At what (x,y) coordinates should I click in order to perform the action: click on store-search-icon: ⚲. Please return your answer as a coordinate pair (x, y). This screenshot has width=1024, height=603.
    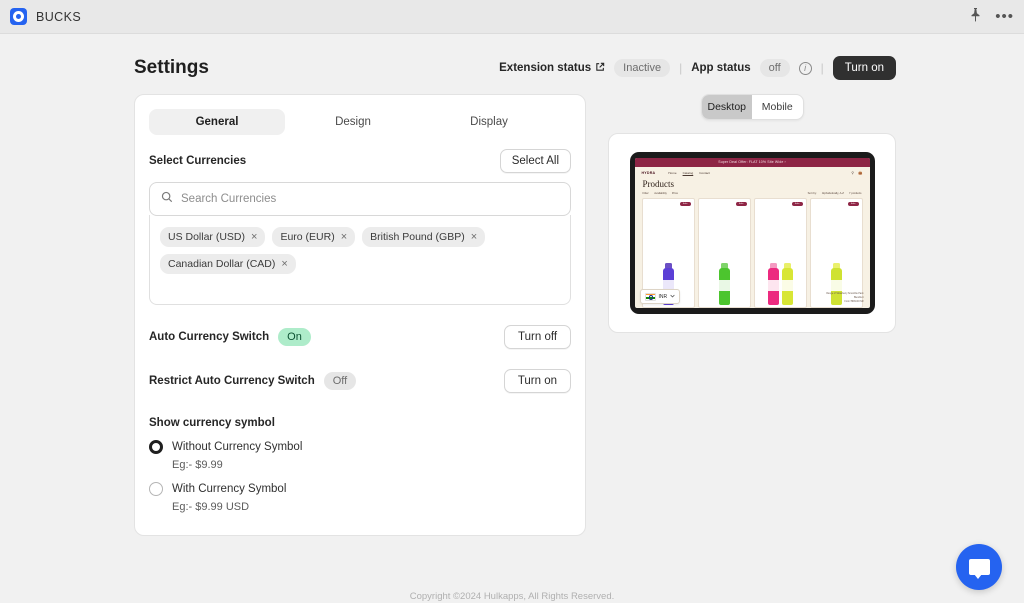
    Looking at the image, I should click on (852, 173).